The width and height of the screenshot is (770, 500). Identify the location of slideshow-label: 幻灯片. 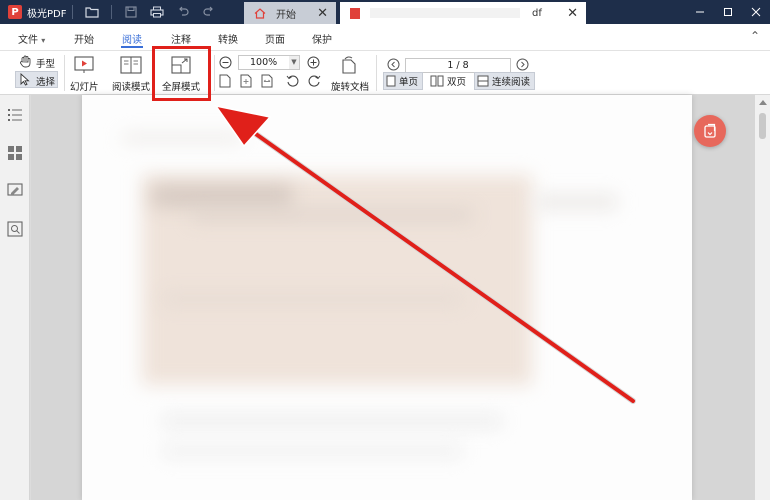
(84, 86).